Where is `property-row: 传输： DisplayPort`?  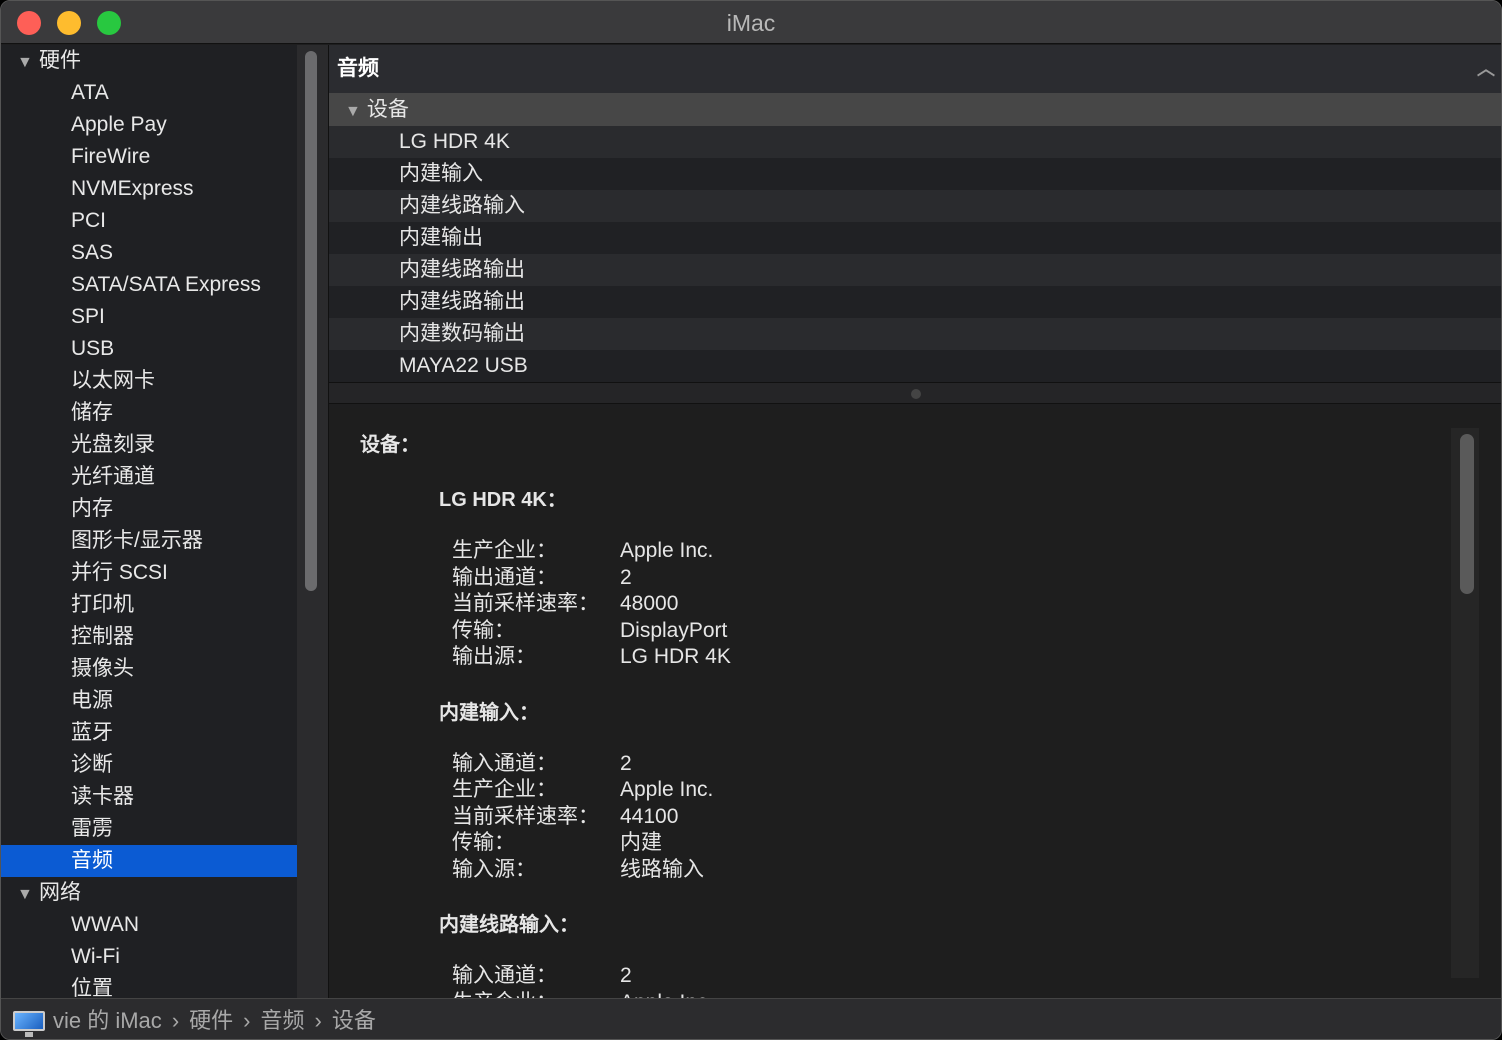 property-row: 传输： DisplayPort is located at coordinates (591, 631).